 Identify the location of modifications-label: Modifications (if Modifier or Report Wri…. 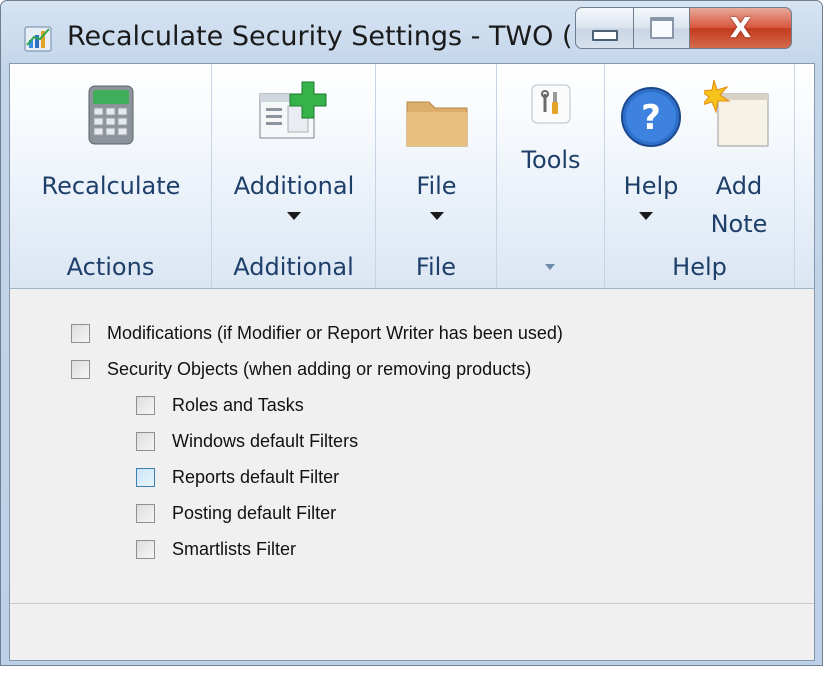
(335, 332).